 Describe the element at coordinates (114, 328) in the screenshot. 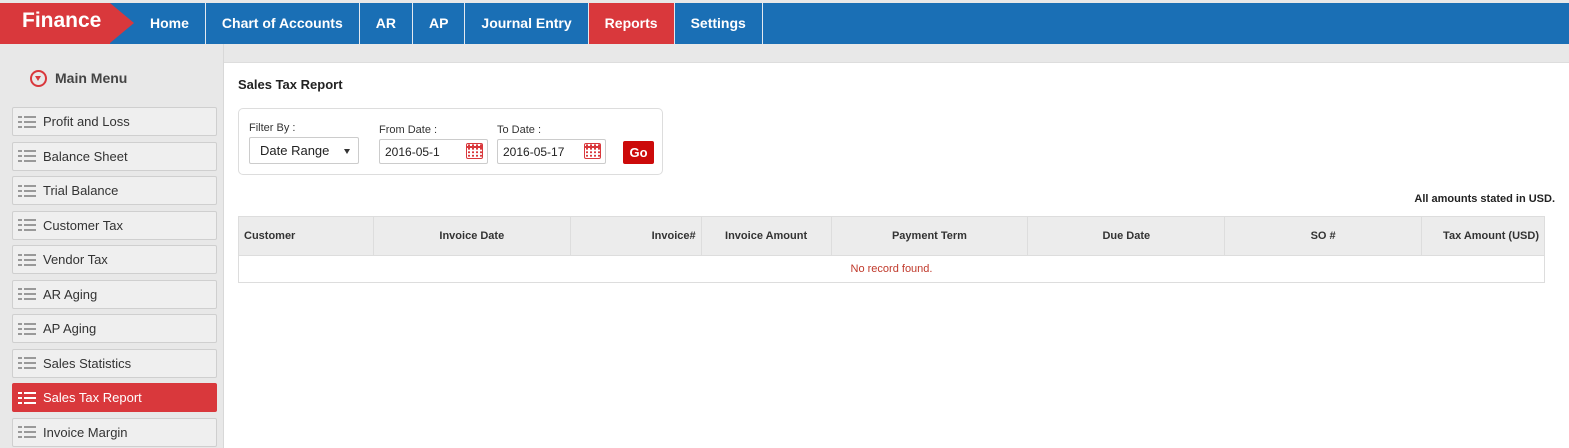

I see `sidebar-item-ap-aging: AP Aging` at that location.